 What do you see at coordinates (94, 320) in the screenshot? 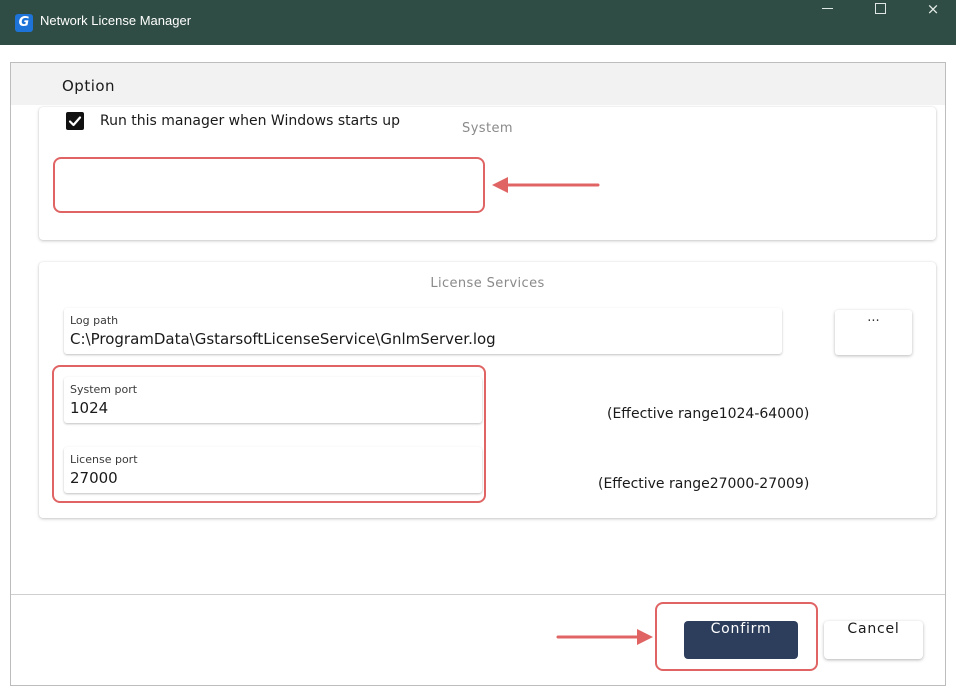
I see `log-path-label: Log path` at bounding box center [94, 320].